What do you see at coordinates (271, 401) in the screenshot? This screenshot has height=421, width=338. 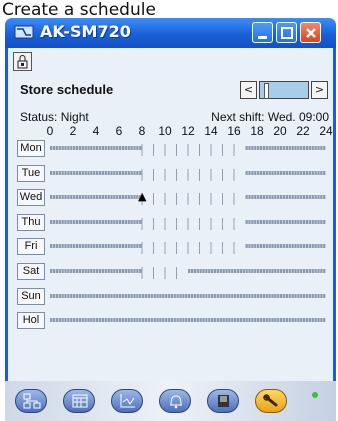 I see `service-button` at bounding box center [271, 401].